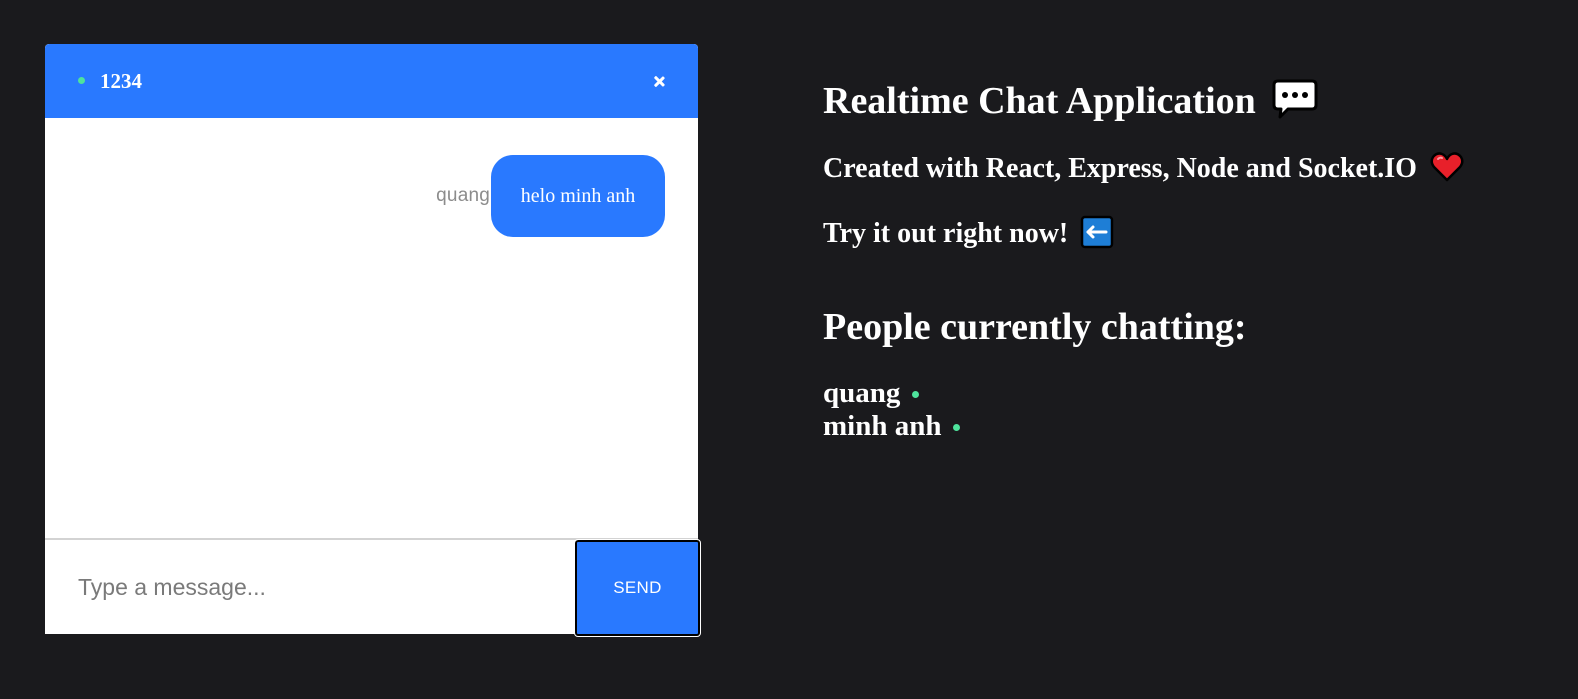 This screenshot has height=699, width=1578. Describe the element at coordinates (1447, 167) in the screenshot. I see `heart-icon` at that location.